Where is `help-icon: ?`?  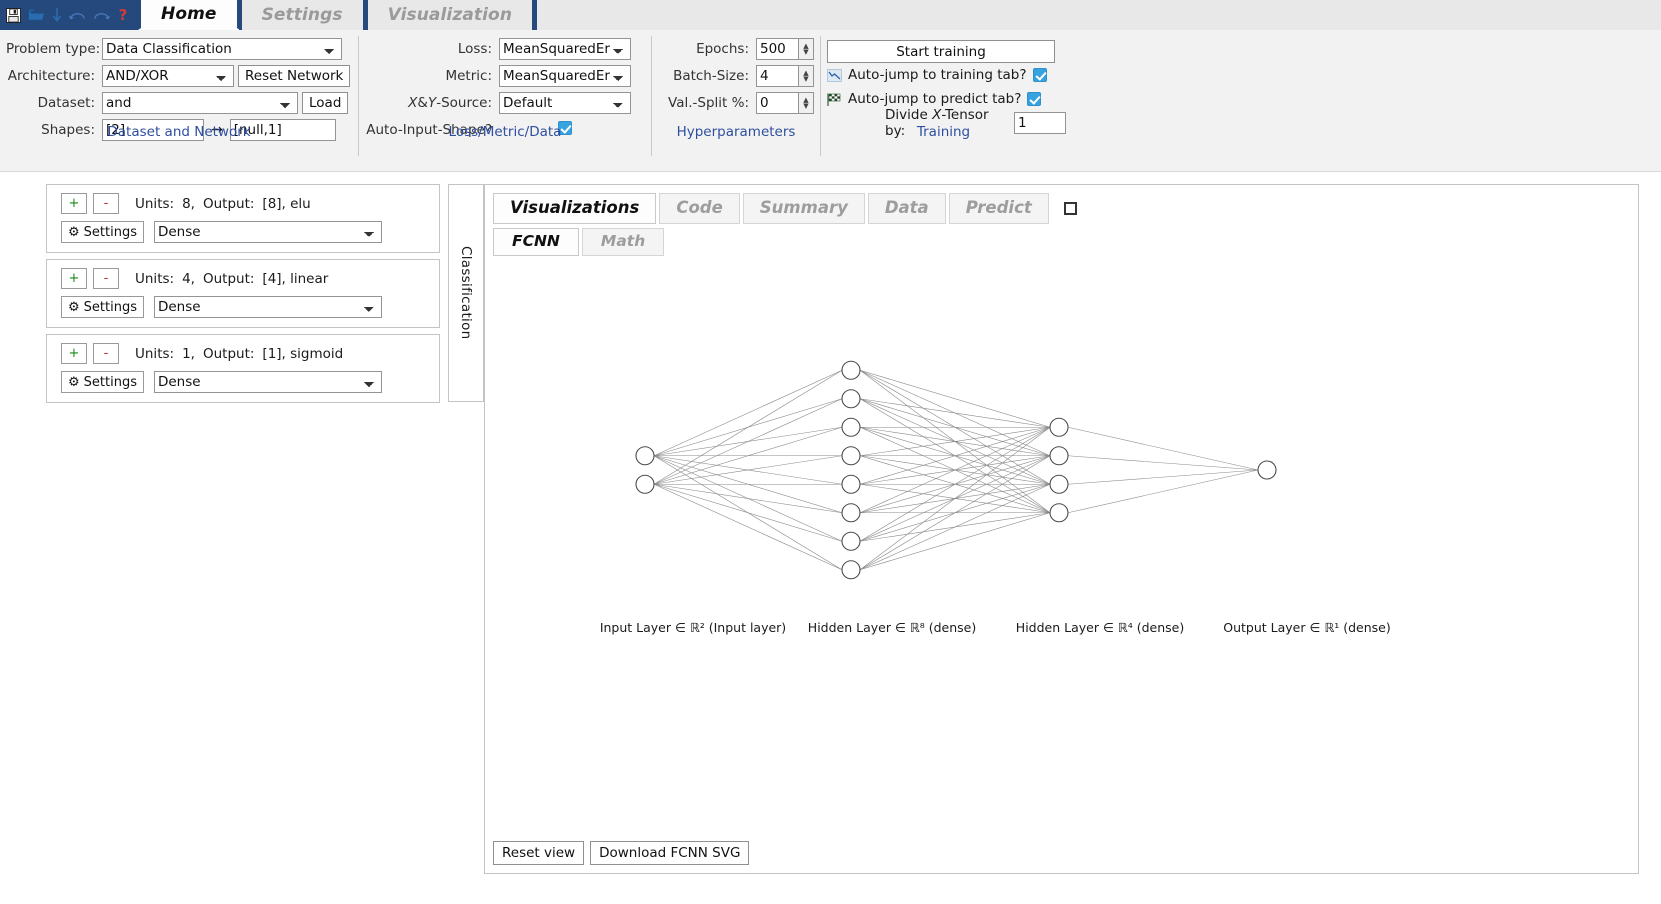
help-icon: ? is located at coordinates (123, 15).